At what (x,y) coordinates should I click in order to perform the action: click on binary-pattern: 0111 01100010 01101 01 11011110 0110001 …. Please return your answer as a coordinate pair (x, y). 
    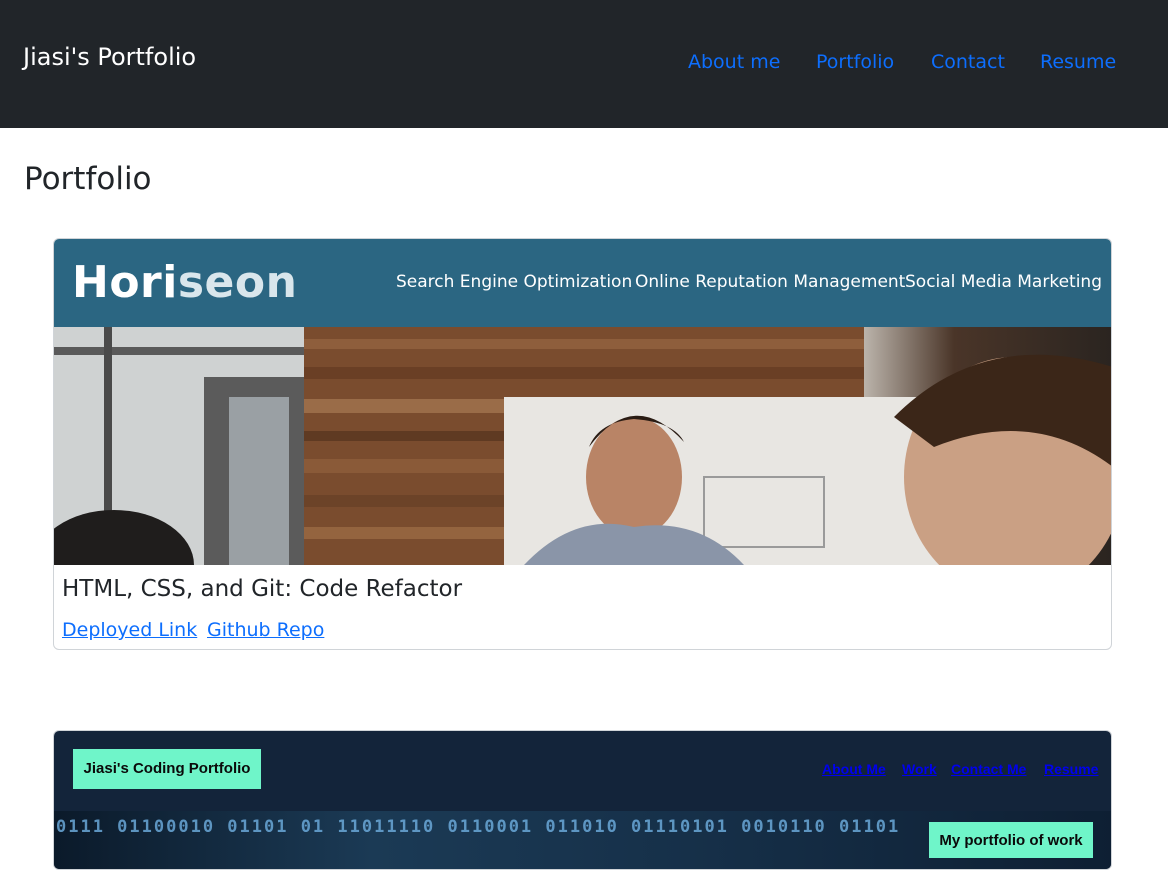
    Looking at the image, I should click on (478, 827).